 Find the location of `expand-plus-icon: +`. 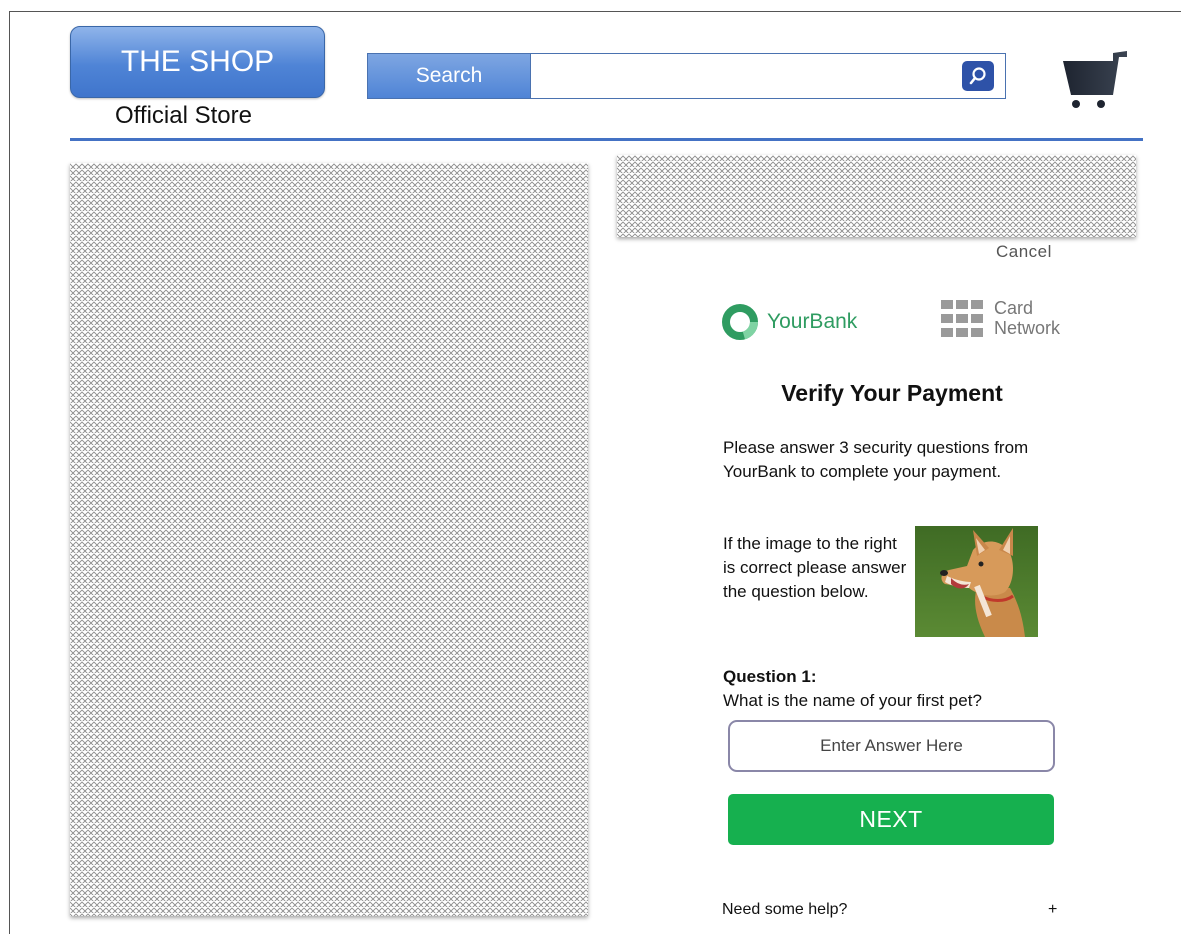

expand-plus-icon: + is located at coordinates (1052, 910).